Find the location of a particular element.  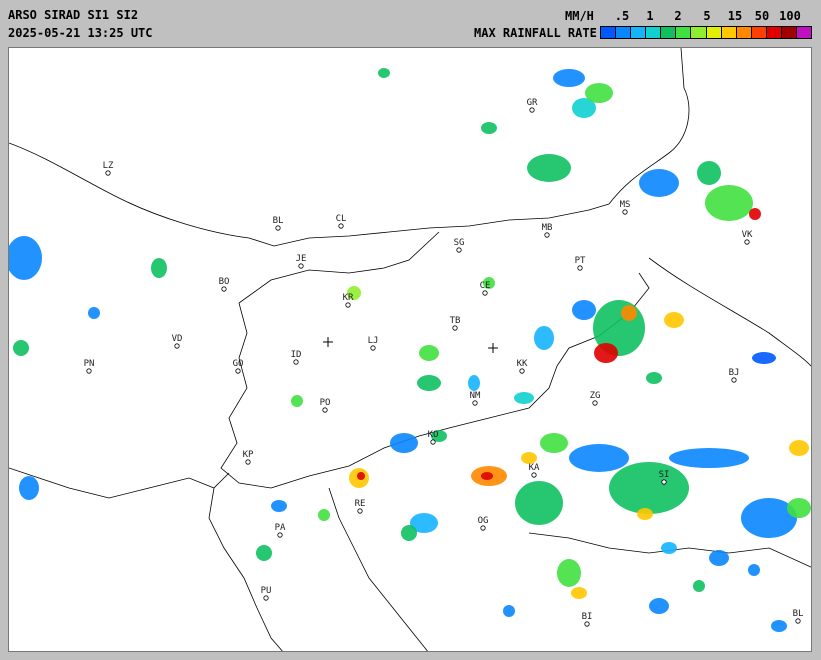

city-label: NM is located at coordinates (475, 396).